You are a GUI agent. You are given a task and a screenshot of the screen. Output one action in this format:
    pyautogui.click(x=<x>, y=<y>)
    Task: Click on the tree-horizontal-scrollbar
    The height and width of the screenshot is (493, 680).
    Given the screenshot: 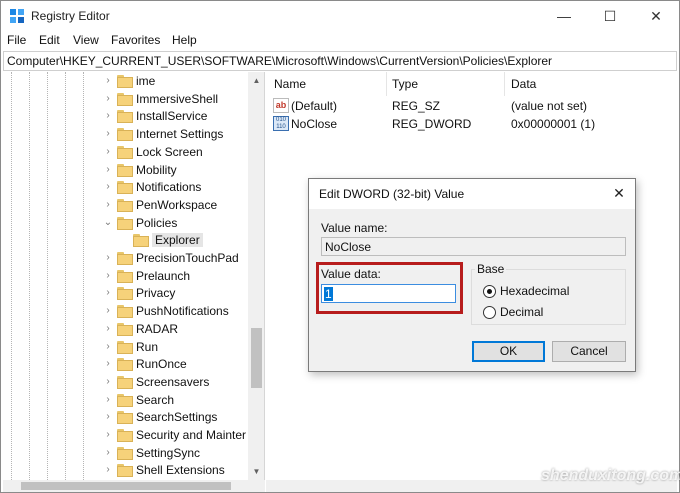 What is the action you would take?
    pyautogui.click(x=134, y=486)
    